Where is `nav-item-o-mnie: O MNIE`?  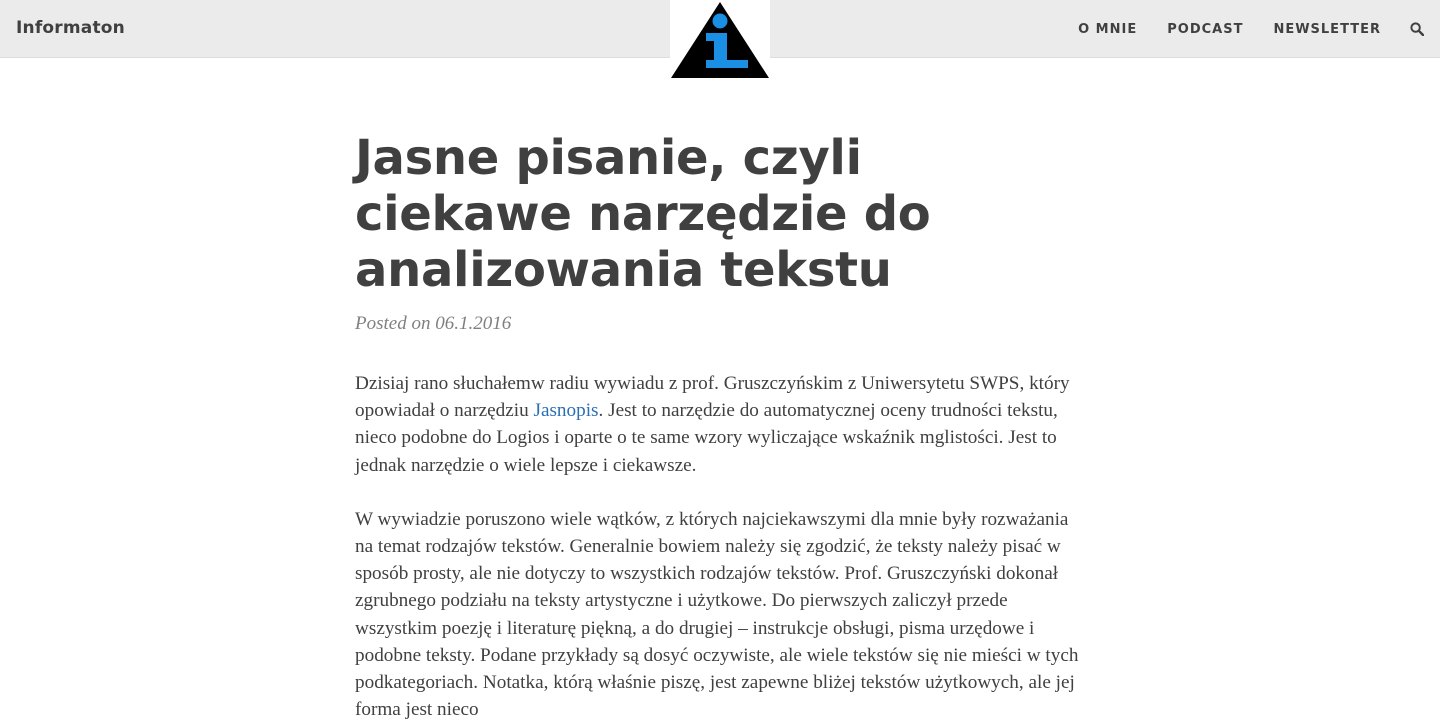
nav-item-o-mnie: O MNIE is located at coordinates (1107, 29).